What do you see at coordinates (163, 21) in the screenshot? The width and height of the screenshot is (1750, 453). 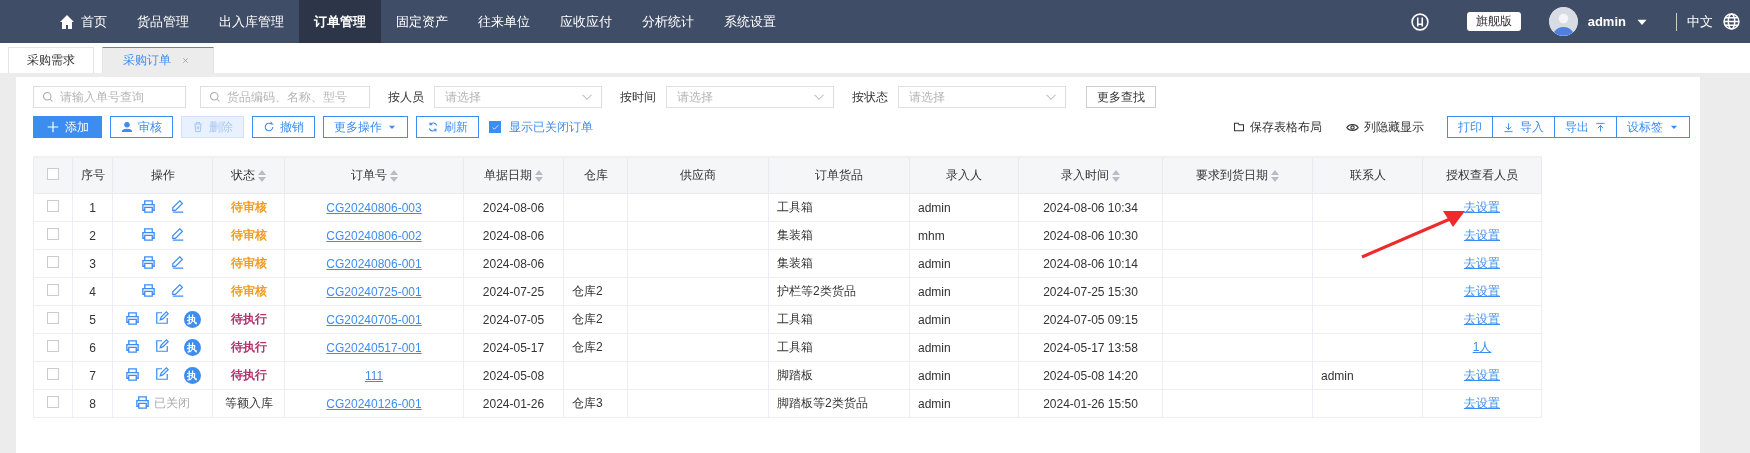 I see `nav-item: 货品管理` at bounding box center [163, 21].